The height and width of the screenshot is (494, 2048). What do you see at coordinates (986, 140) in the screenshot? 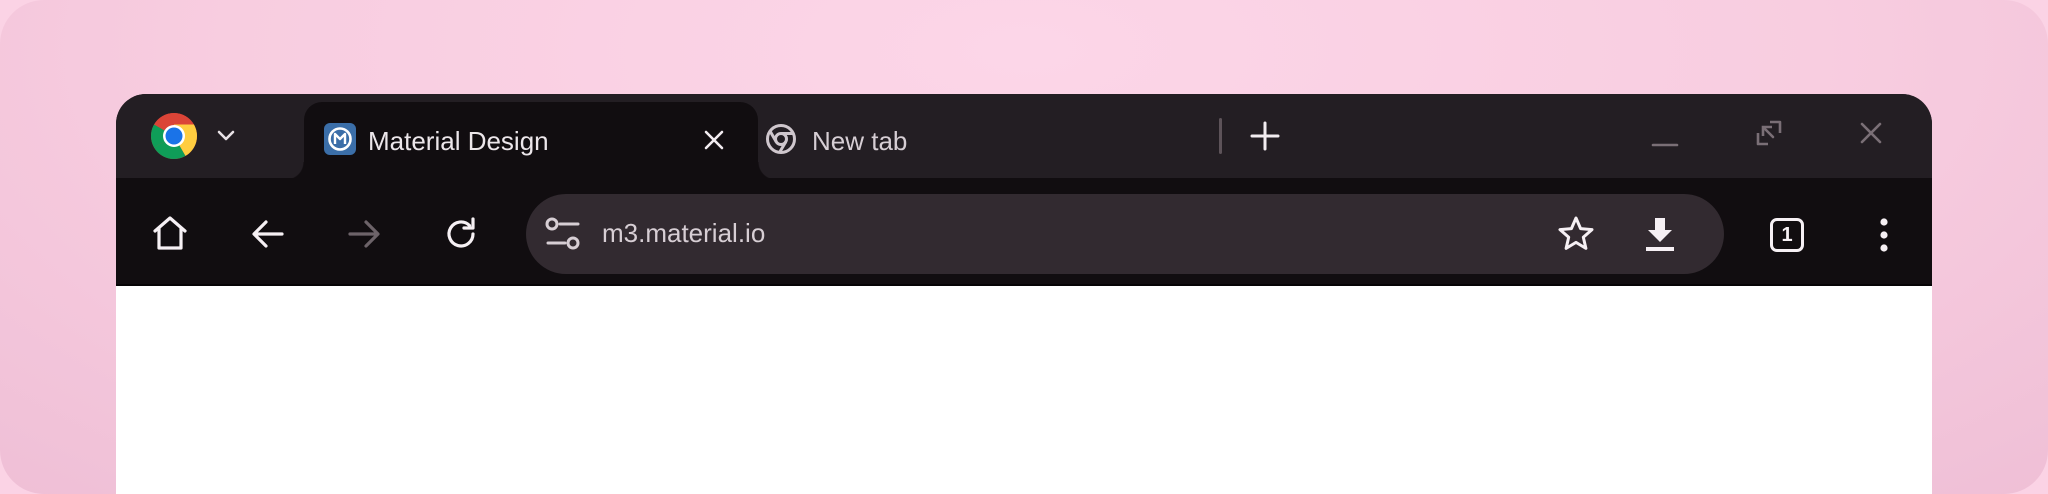
I see `tab-new-tab: New tab` at bounding box center [986, 140].